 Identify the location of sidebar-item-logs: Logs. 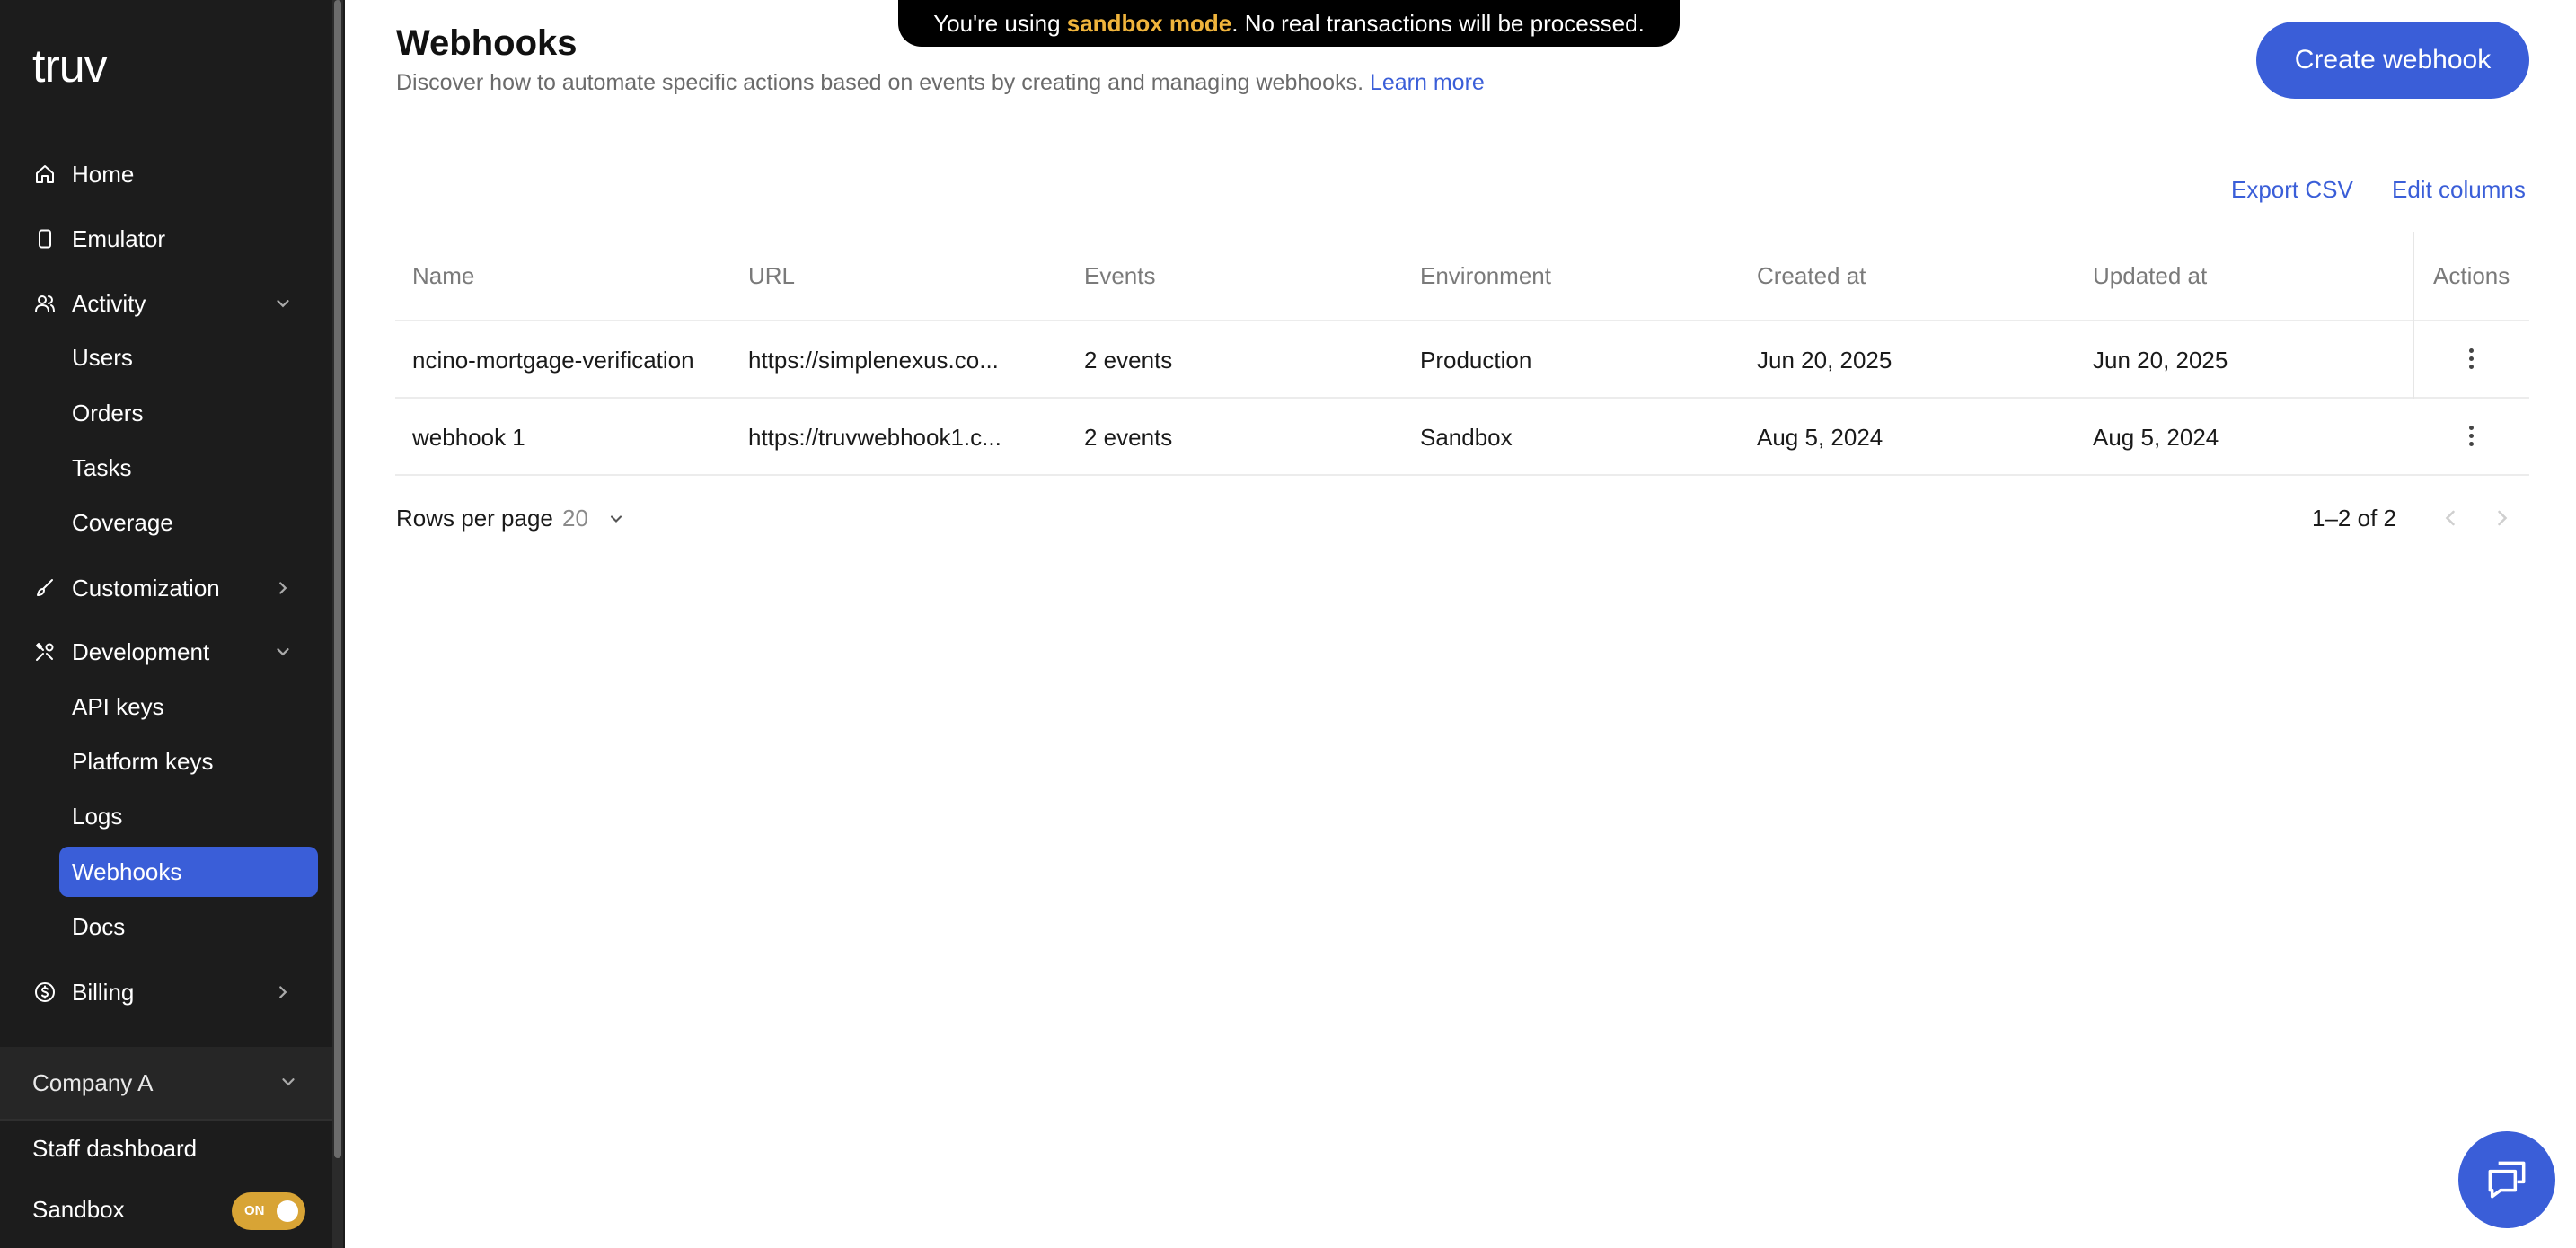
(188, 816).